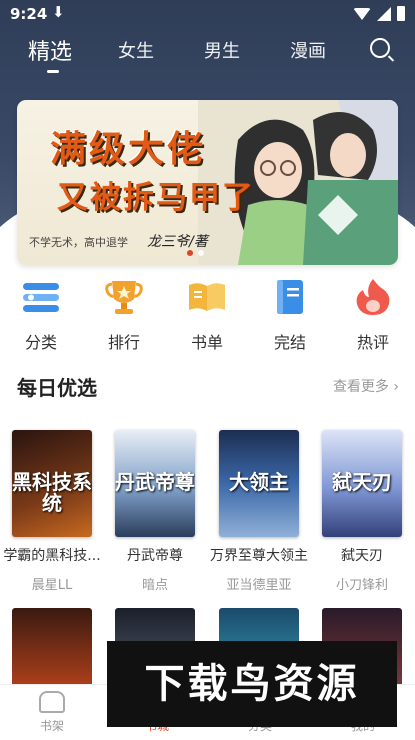 The width and height of the screenshot is (415, 740). I want to click on signal-icon, so click(384, 13).